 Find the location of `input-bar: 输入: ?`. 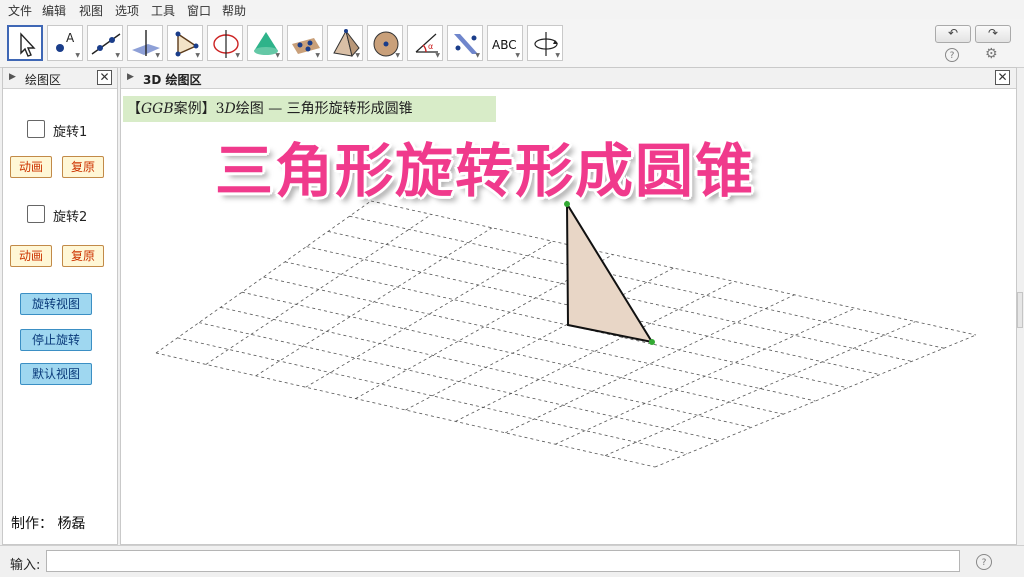

input-bar: 输入: ? is located at coordinates (512, 561).